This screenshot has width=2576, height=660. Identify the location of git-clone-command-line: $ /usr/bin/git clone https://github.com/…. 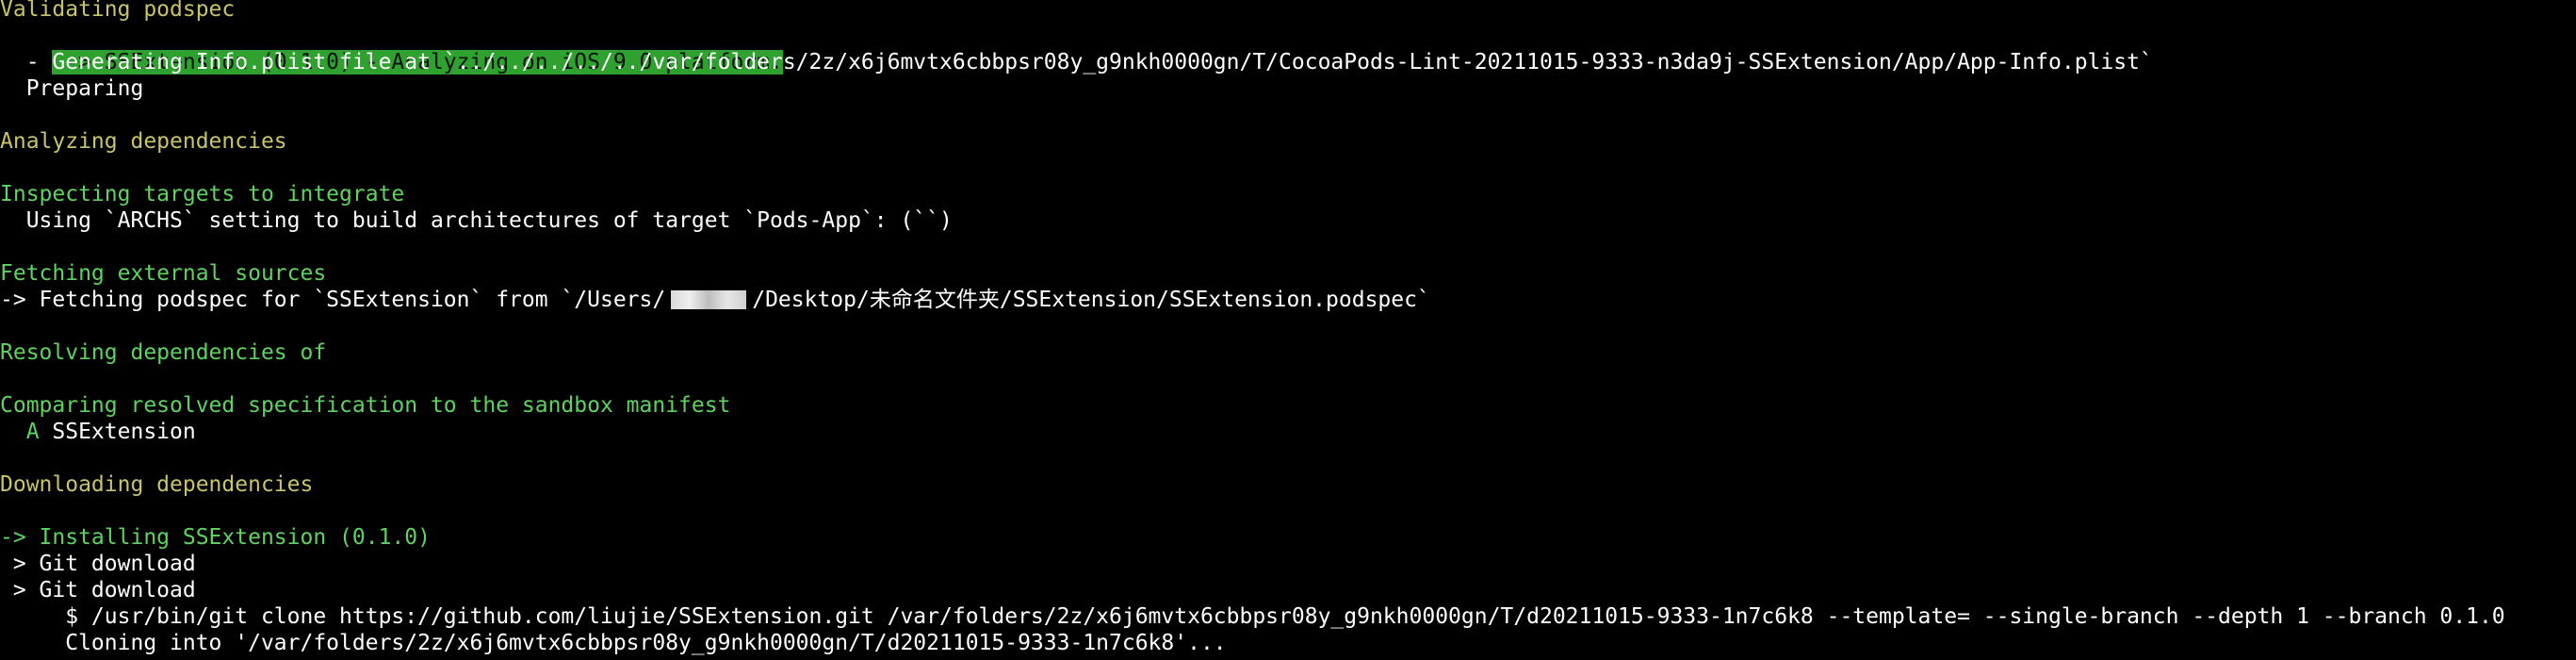
(1252, 616).